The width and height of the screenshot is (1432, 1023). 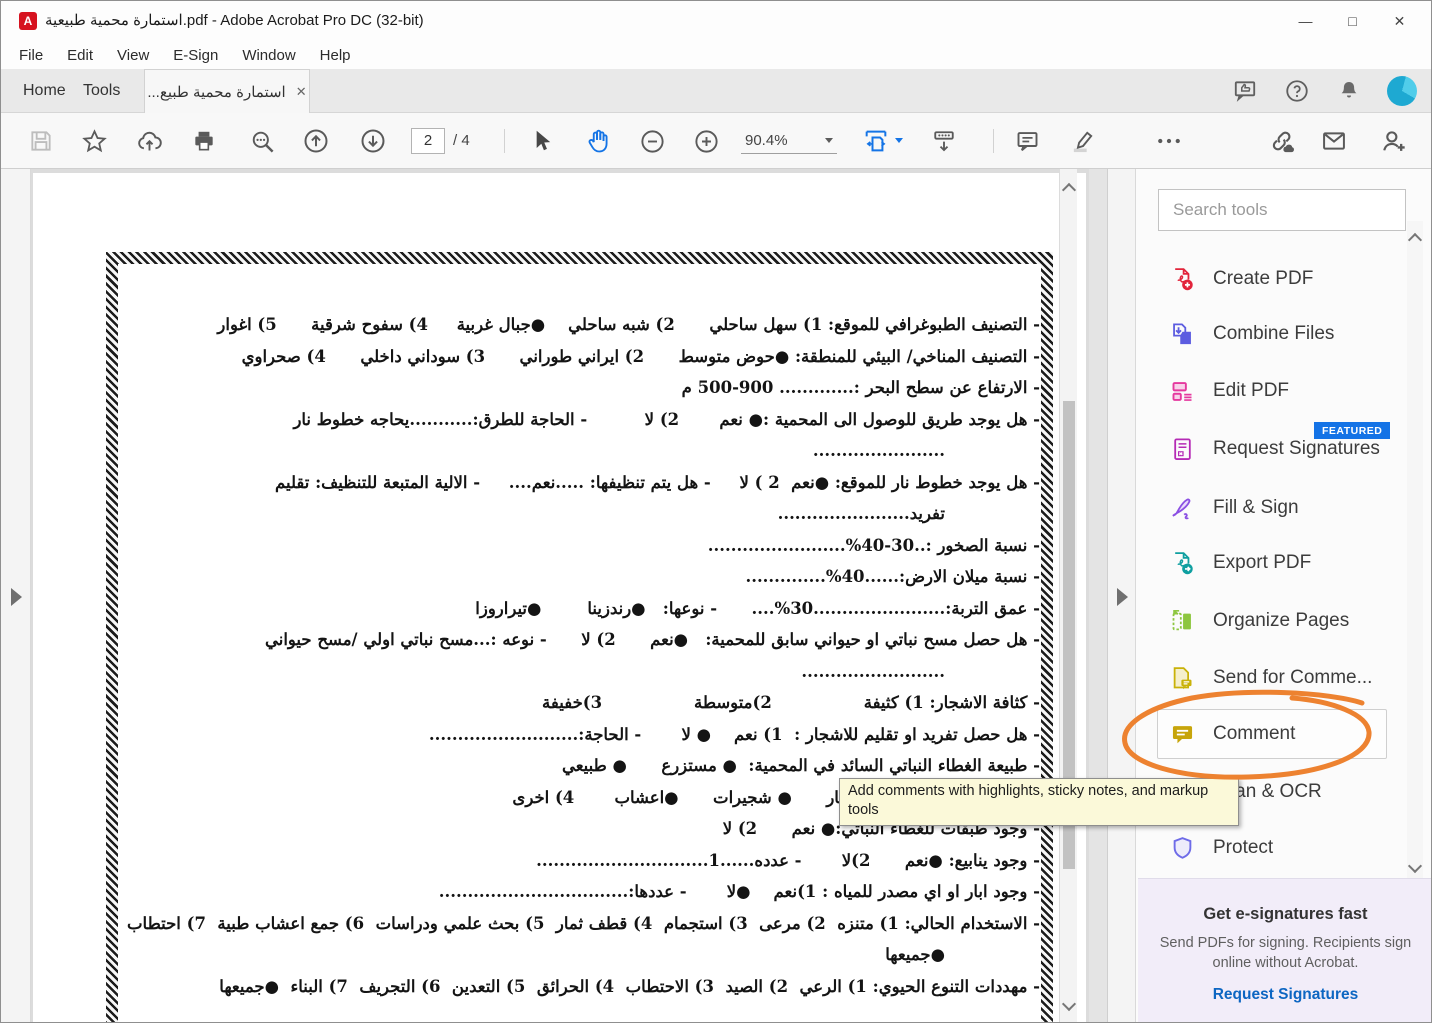 What do you see at coordinates (1282, 279) in the screenshot?
I see `sidebar-tool-create-pdf: Create PDF` at bounding box center [1282, 279].